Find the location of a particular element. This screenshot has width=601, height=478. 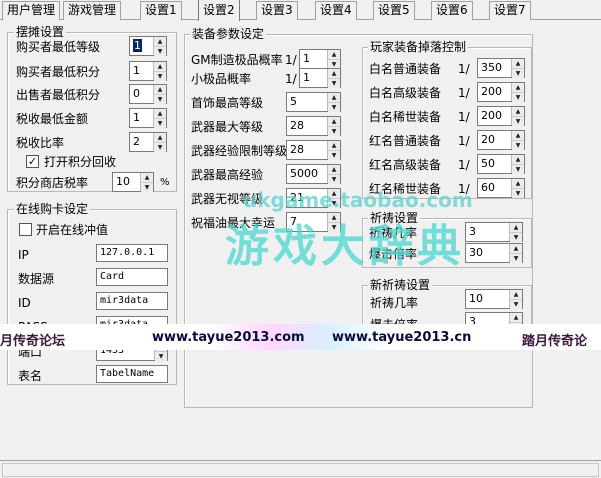

tab-bar: 用户管理 游戏管理 设置1 设置2 设置3 设置4 设置5 设置6 设置7 is located at coordinates (300, 10).